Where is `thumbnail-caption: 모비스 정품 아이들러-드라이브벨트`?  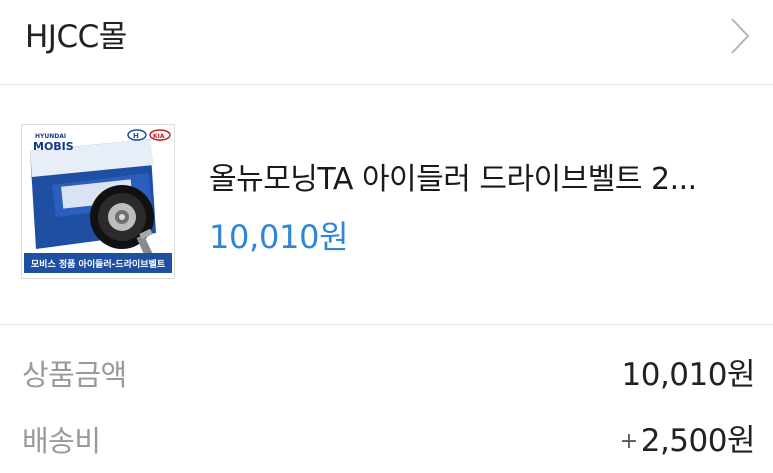
thumbnail-caption: 모비스 정품 아이들러-드라이브벨트 is located at coordinates (98, 264).